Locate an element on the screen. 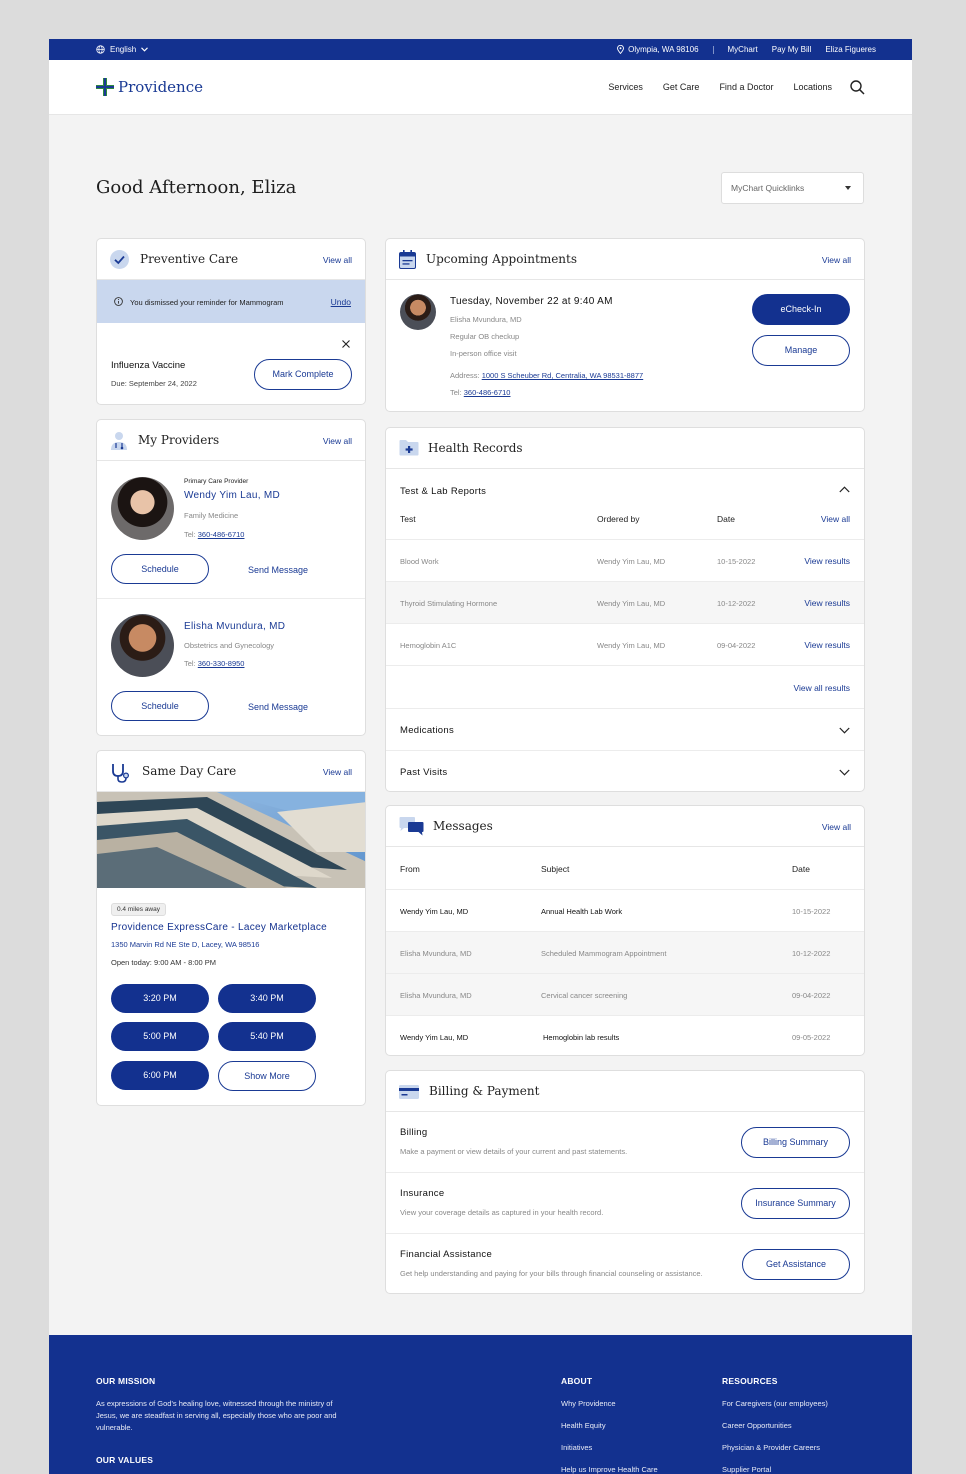 This screenshot has height=1474, width=966. provider-name: Elisha Mvundura, MD is located at coordinates (234, 626).